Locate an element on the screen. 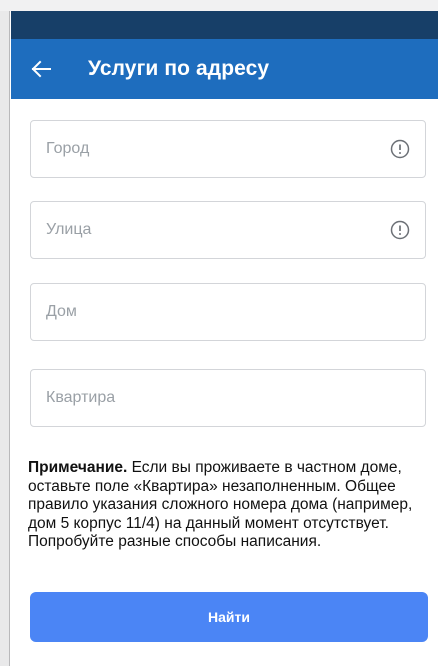 The image size is (438, 666). status-bar is located at coordinates (224, 25).